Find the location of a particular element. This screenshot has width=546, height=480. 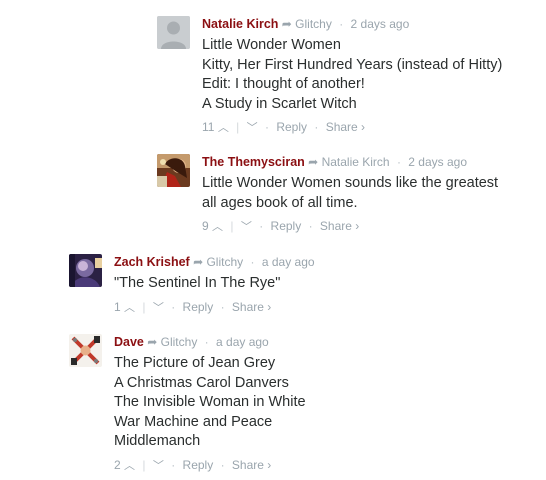

comment-line: Edit: I thought of another! is located at coordinates (283, 84).